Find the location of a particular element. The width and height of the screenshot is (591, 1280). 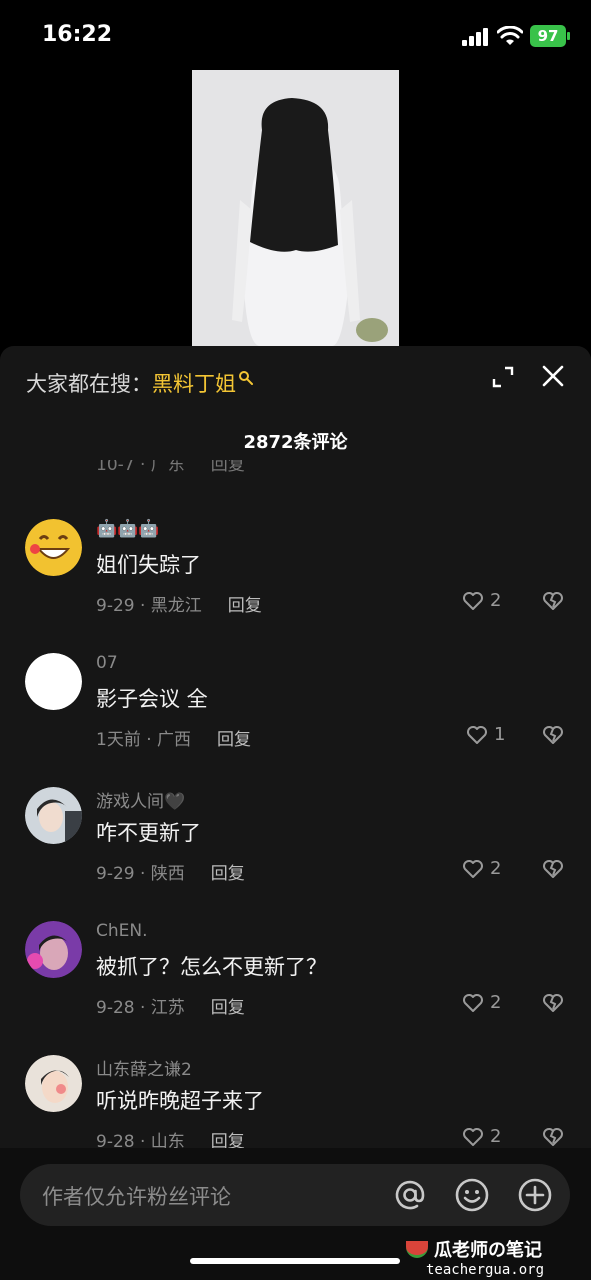

comment-username: ChEN. is located at coordinates (122, 931).